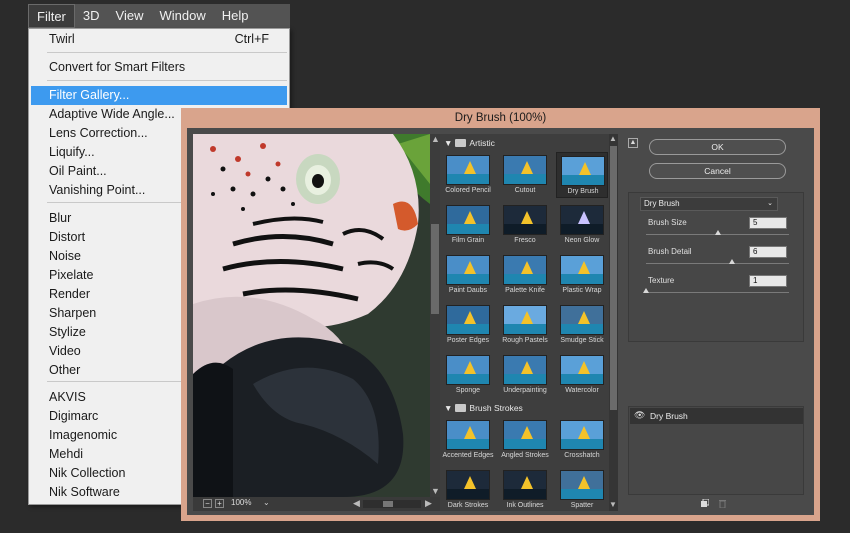  What do you see at coordinates (633, 143) in the screenshot?
I see `collapse-gallery-icon: ▲` at bounding box center [633, 143].